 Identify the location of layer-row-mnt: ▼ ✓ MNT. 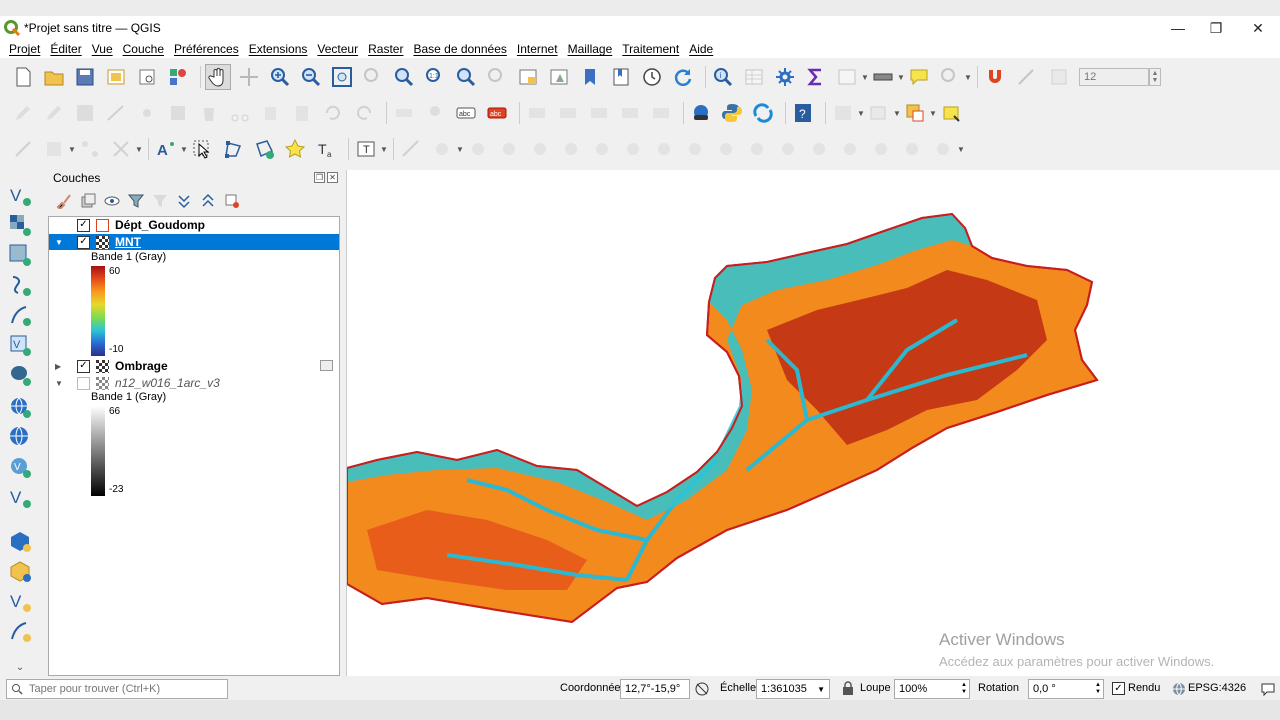
(194, 242).